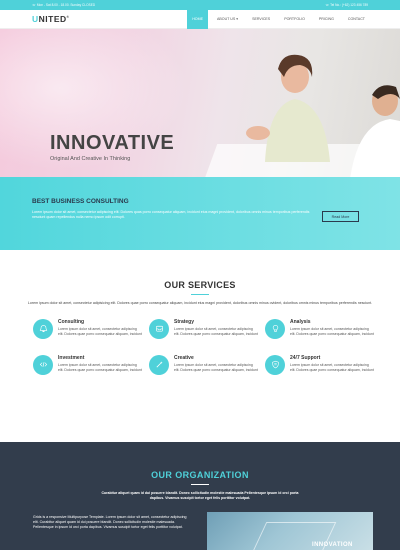 Image resolution: width=400 pixels, height=550 pixels. I want to click on magic-wand-icon, so click(159, 364).